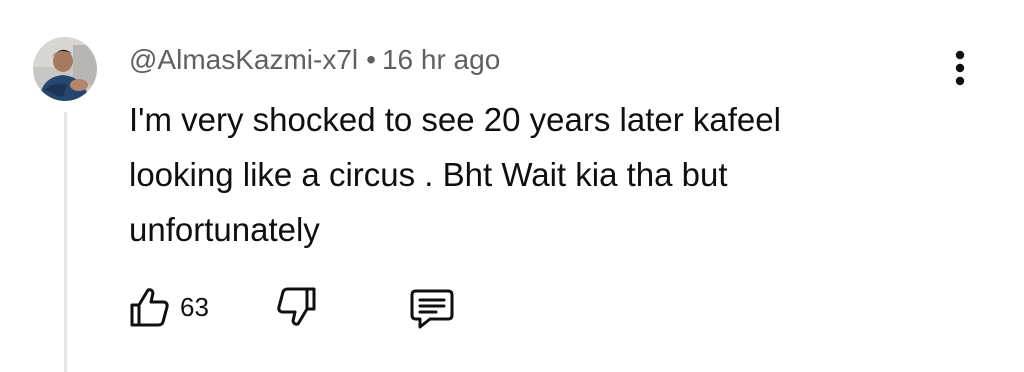 Image resolution: width=1024 pixels, height=372 pixels. What do you see at coordinates (194, 307) in the screenshot?
I see `like-count: 63` at bounding box center [194, 307].